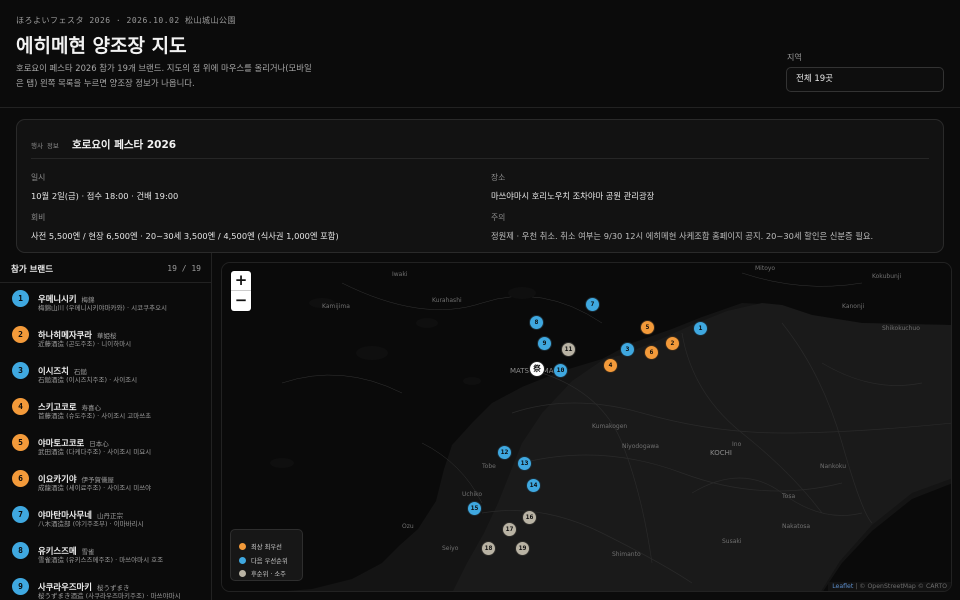 This screenshot has width=960, height=600. I want to click on brand-list-item: 7 야마탄마사무네 山丹正宗 八木酒造部 (야기주조부) · 이마바리시, so click(105, 517).